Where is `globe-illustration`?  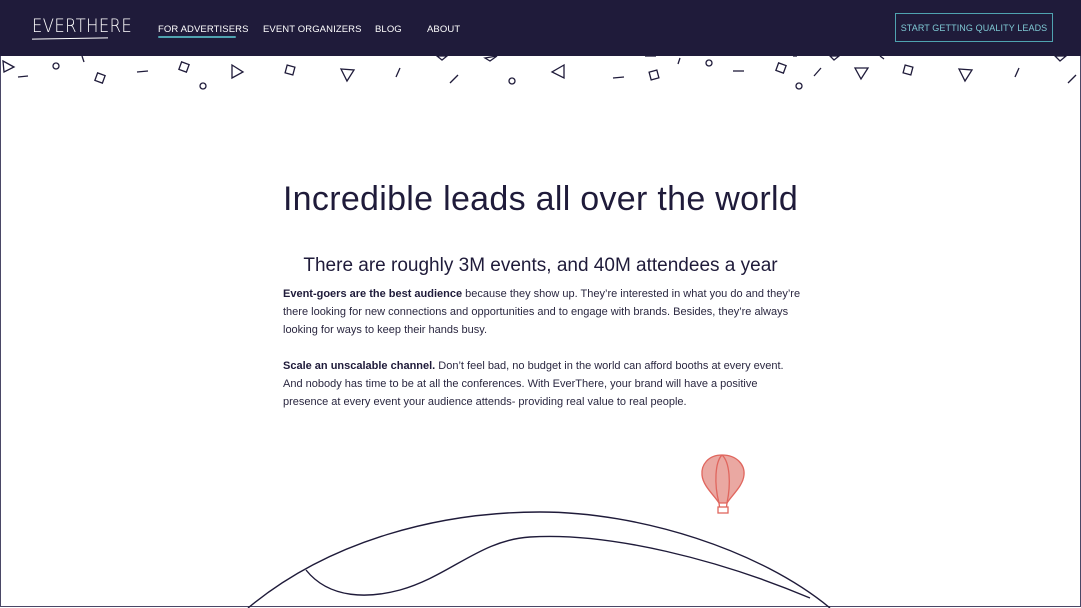 globe-illustration is located at coordinates (539, 531).